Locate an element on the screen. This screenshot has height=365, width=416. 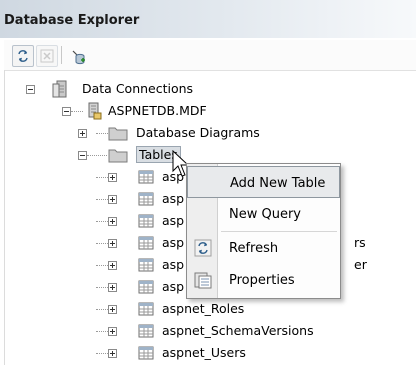
menu-item-label: Refresh is located at coordinates (254, 248).